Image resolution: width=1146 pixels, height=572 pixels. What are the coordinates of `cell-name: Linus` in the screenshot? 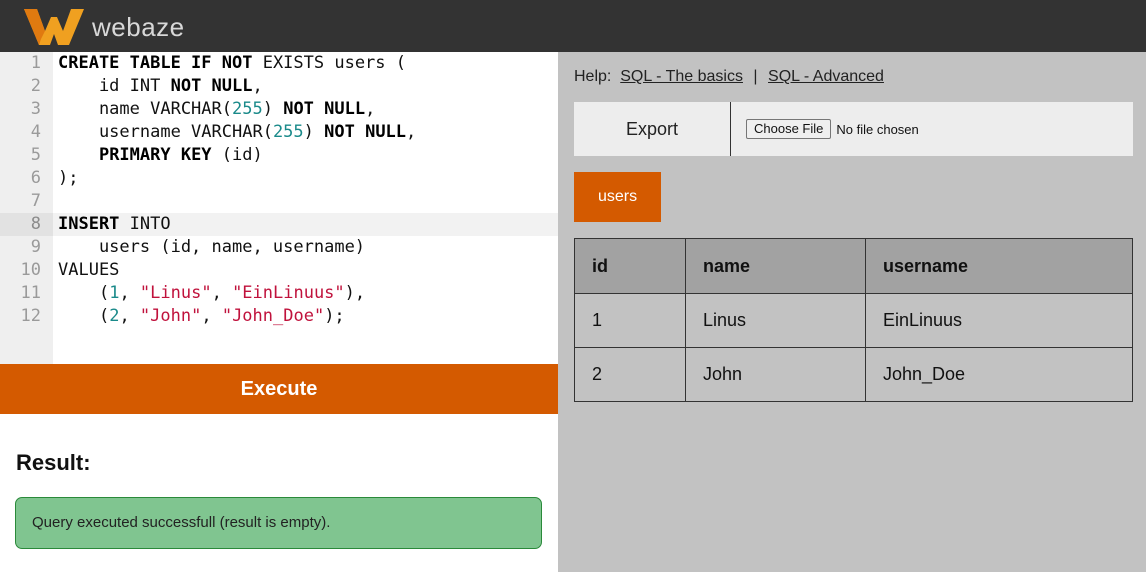 It's located at (775, 320).